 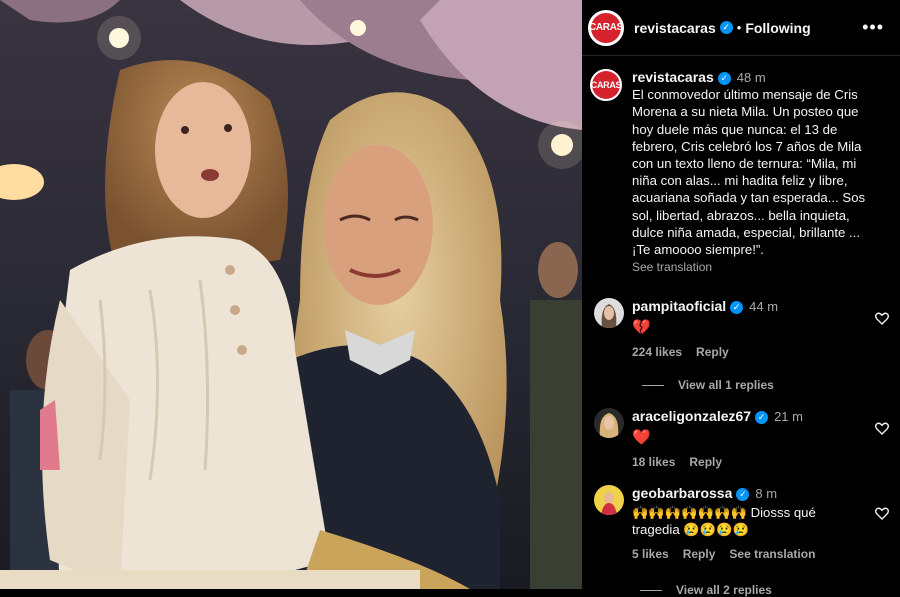 What do you see at coordinates (650, 554) in the screenshot?
I see `comment-likes: 5 likes` at bounding box center [650, 554].